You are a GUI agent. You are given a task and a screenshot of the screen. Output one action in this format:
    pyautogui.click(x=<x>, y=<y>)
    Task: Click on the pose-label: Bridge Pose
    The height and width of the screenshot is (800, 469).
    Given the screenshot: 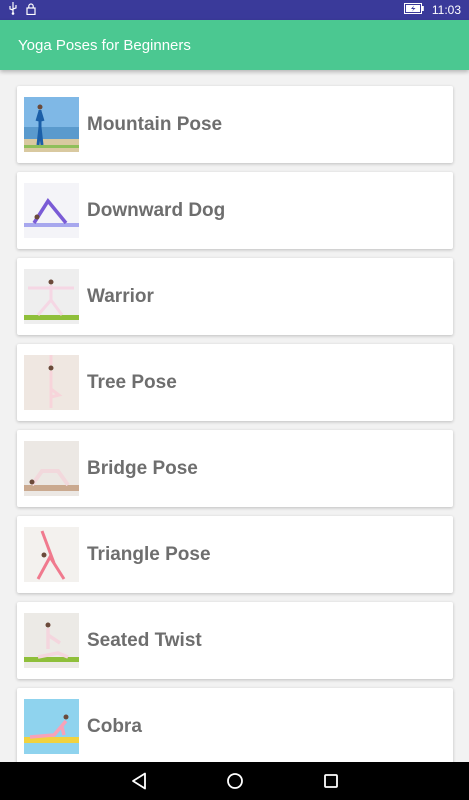 What is the action you would take?
    pyautogui.click(x=142, y=468)
    